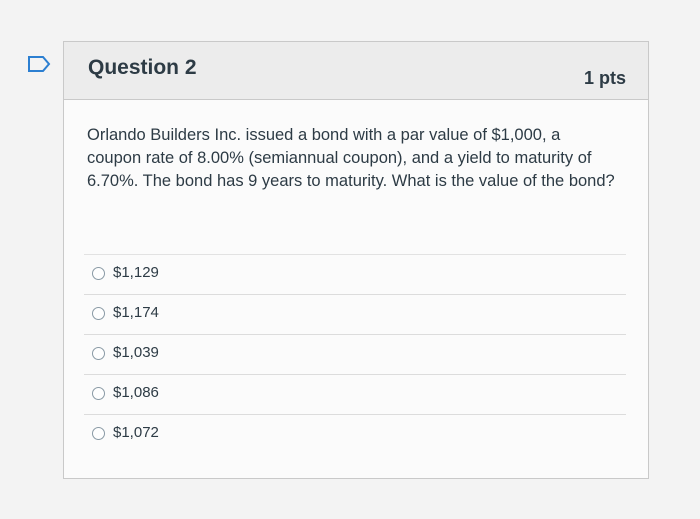 The image size is (700, 519). What do you see at coordinates (355, 434) in the screenshot?
I see `answer-option: $1,072` at bounding box center [355, 434].